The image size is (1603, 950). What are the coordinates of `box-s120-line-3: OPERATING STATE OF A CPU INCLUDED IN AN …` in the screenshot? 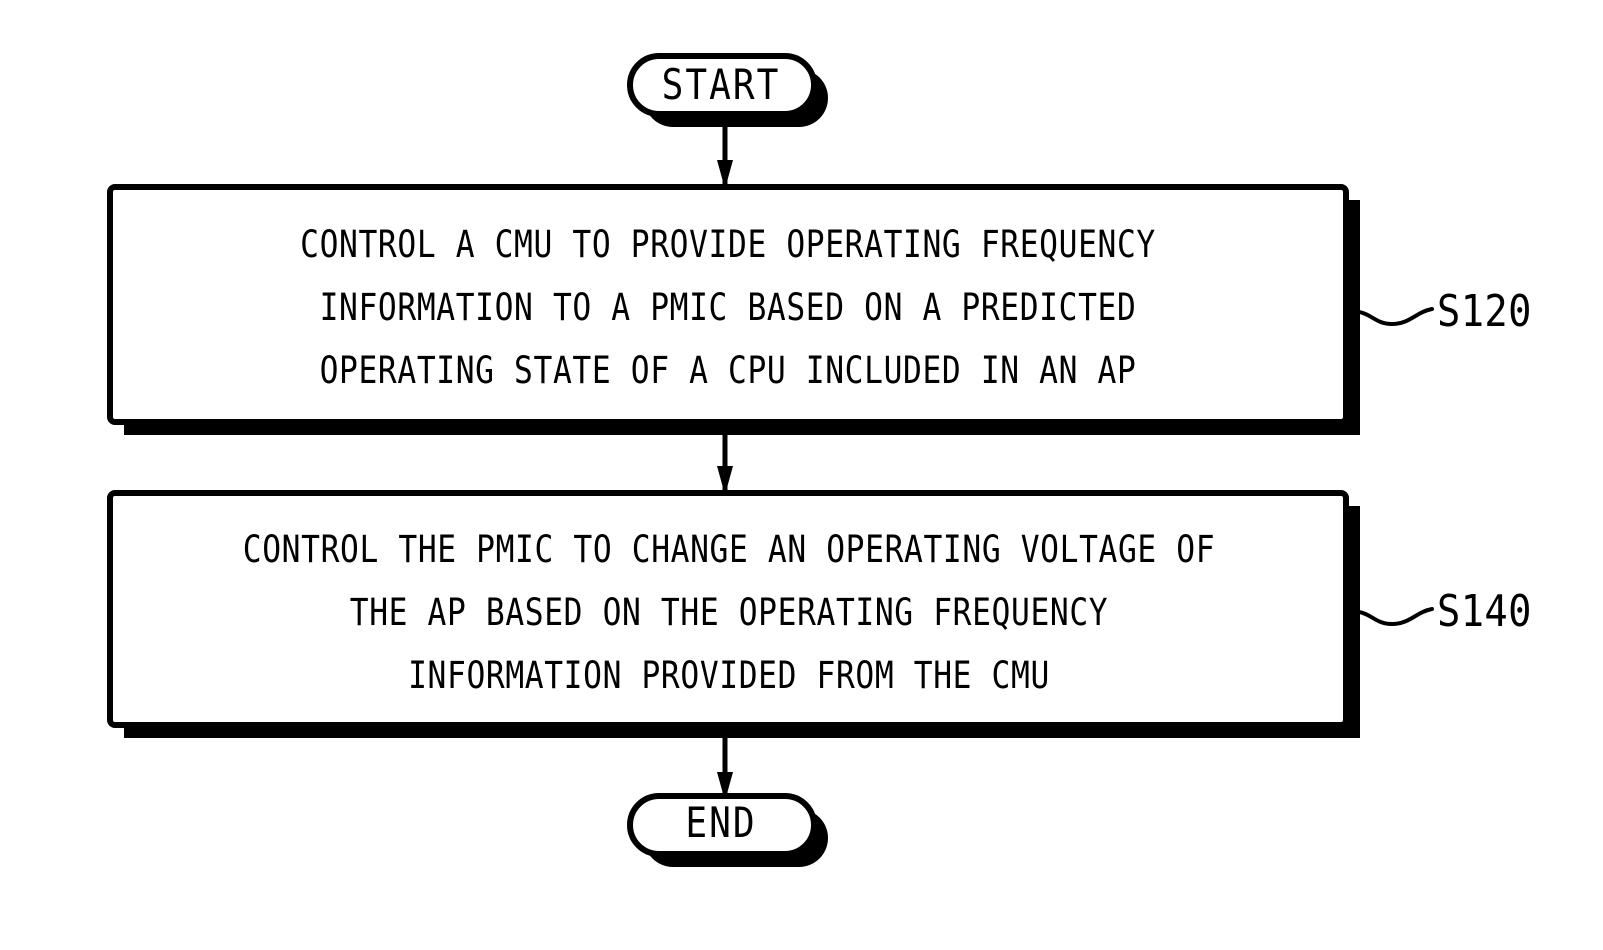 It's located at (728, 370).